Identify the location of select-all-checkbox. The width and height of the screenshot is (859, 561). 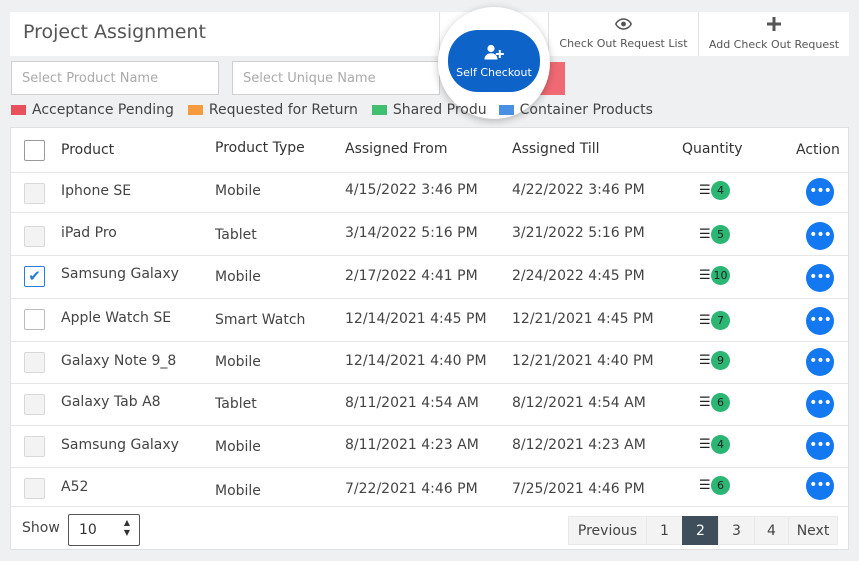
(34, 150).